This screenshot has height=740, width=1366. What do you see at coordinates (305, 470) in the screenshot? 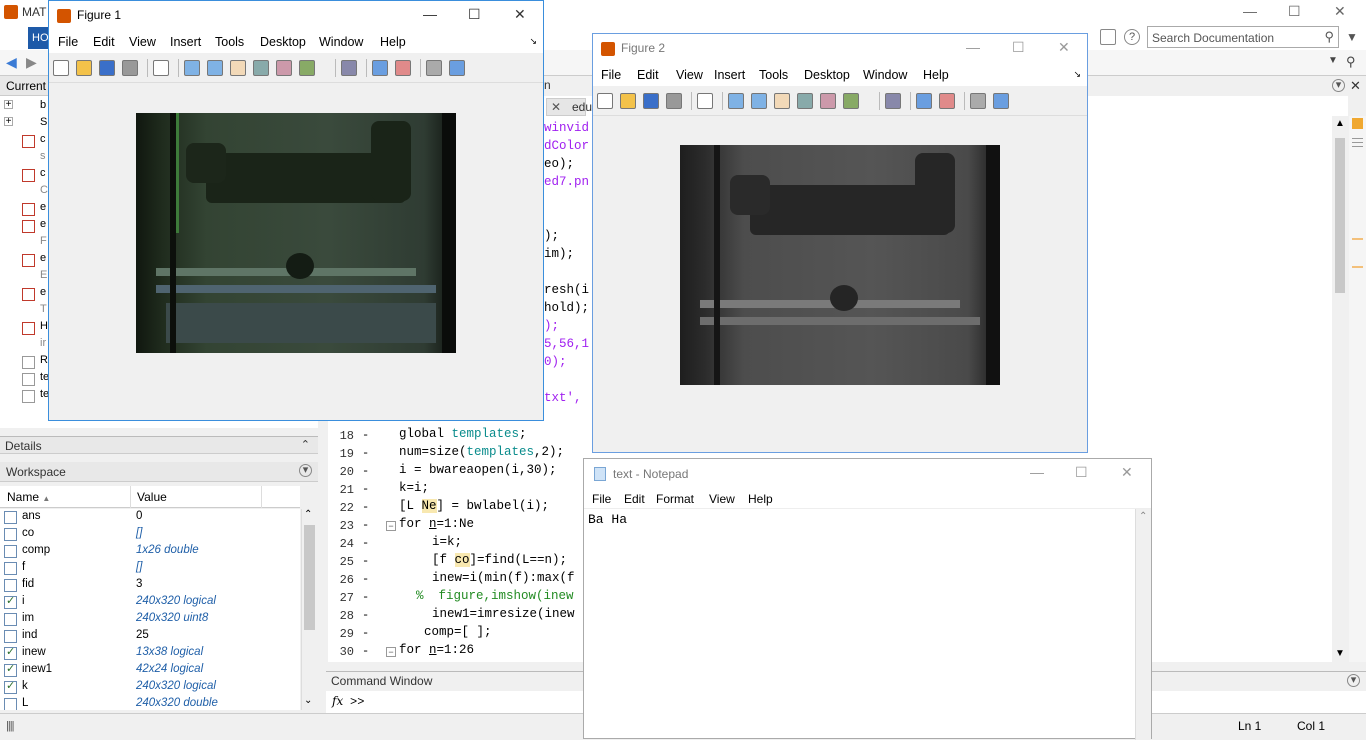
I see `workspace-actions-icon: ▾` at bounding box center [305, 470].